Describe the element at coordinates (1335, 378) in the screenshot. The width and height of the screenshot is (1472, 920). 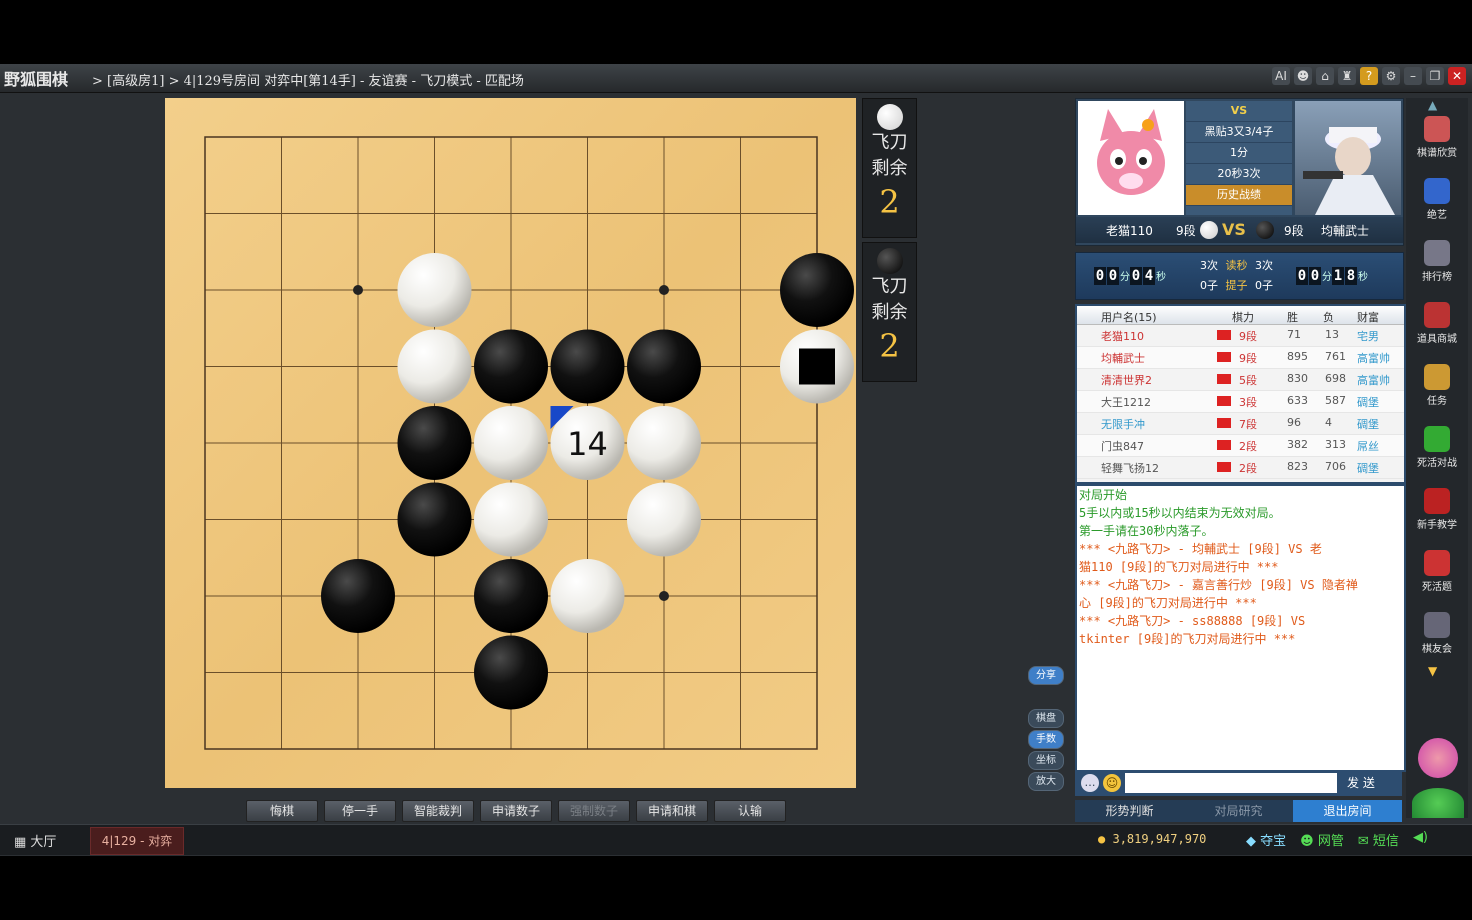
I see `user-losses: 698` at that location.